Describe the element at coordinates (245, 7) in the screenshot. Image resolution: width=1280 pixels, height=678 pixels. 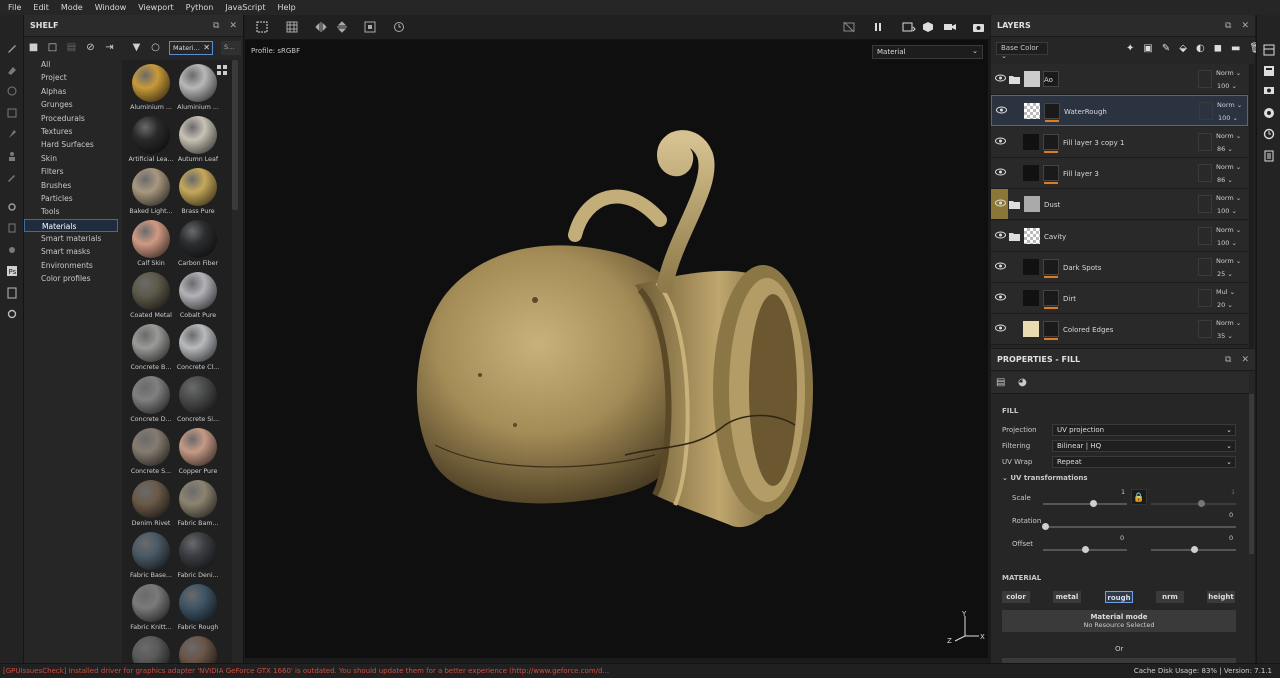
I see `menu-item-javascript: JavaScript` at that location.